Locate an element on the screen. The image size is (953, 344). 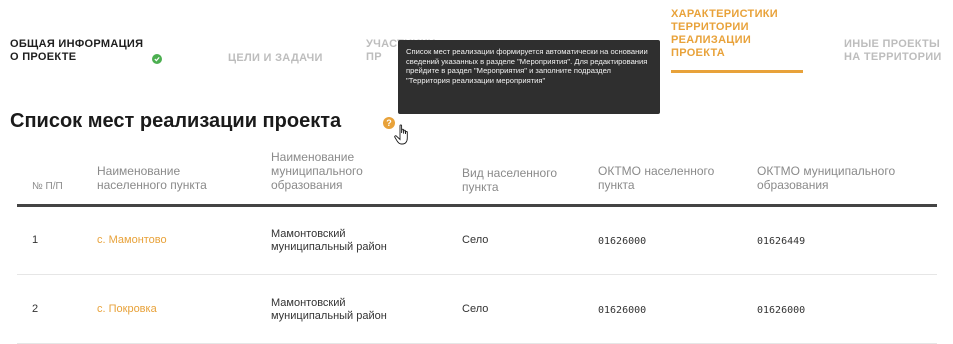
tab-general-info-line2: О ПРОЕКТЕ is located at coordinates (43, 57).